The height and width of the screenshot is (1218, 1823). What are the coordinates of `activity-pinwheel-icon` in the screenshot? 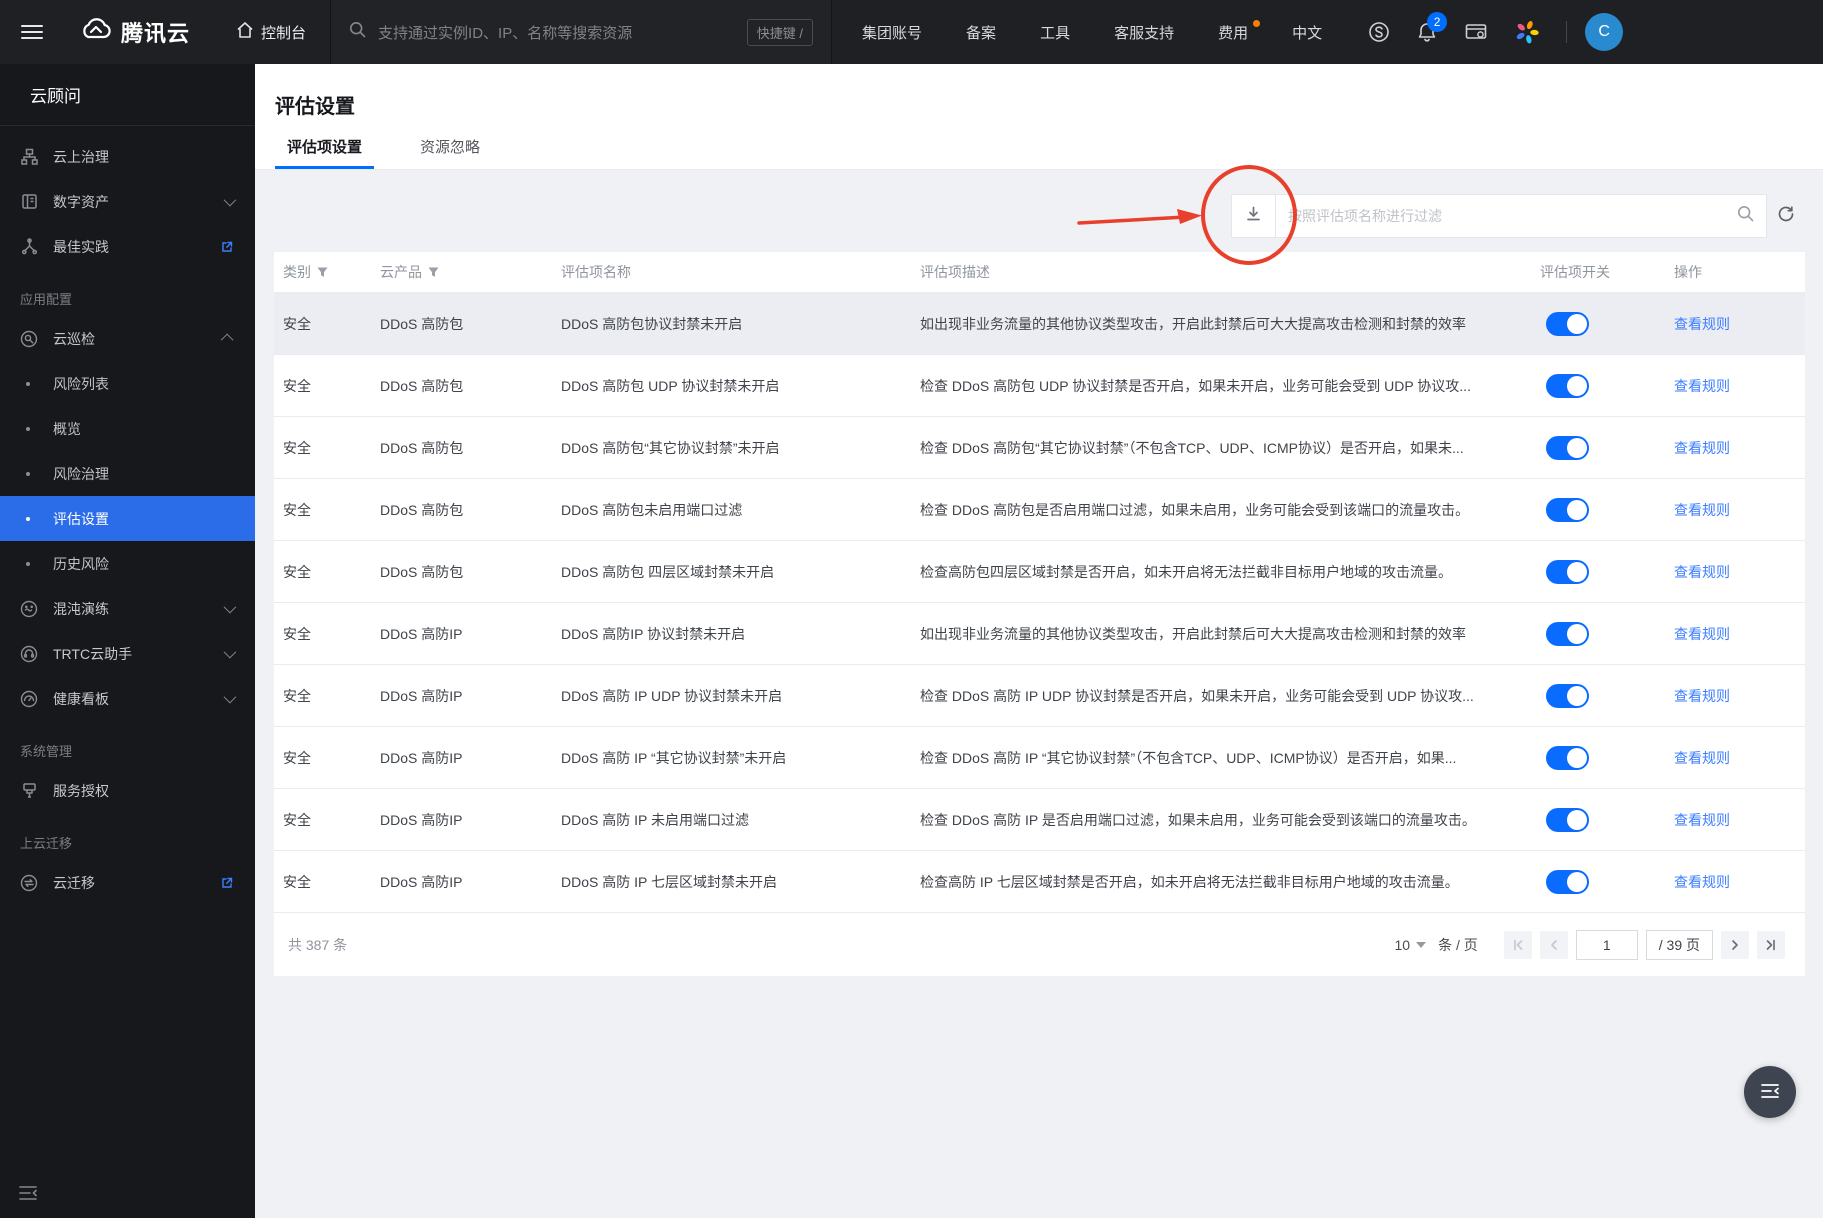 It's located at (1527, 32).